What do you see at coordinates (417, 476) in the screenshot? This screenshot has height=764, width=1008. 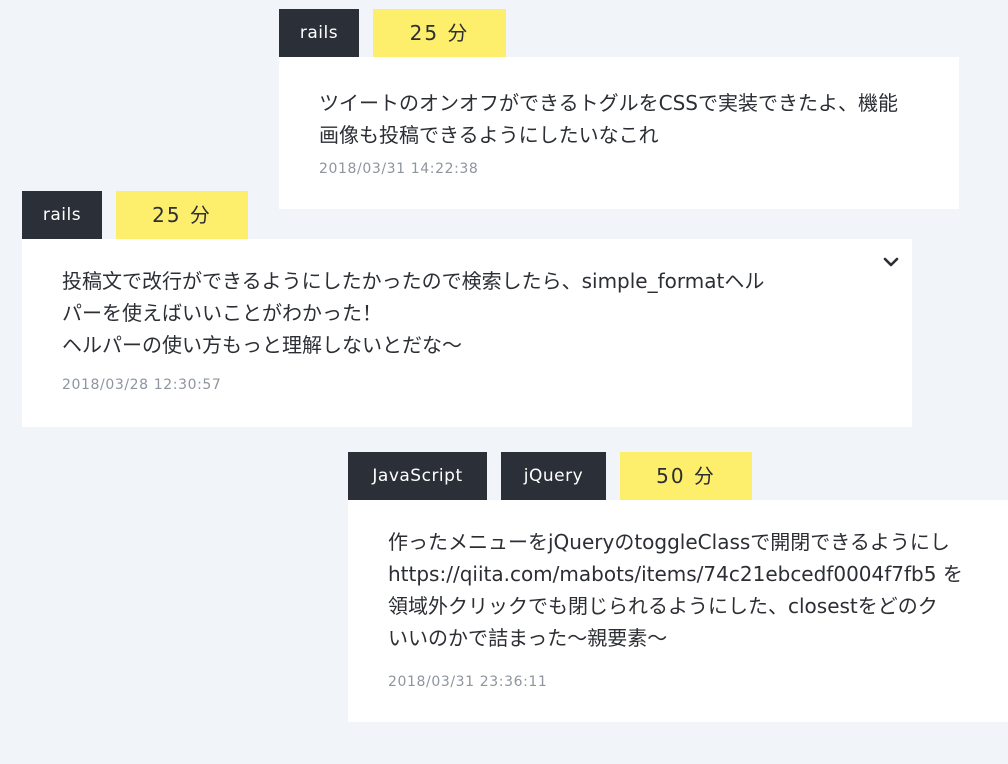 I see `tag-javascript: JavaScript` at bounding box center [417, 476].